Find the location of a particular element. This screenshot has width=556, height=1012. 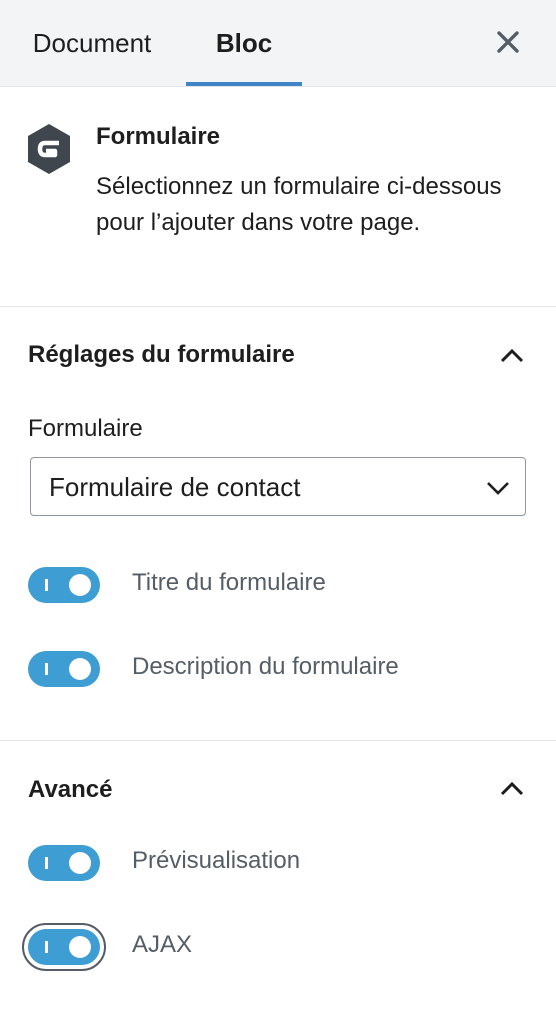

tab-document: Document is located at coordinates (92, 43).